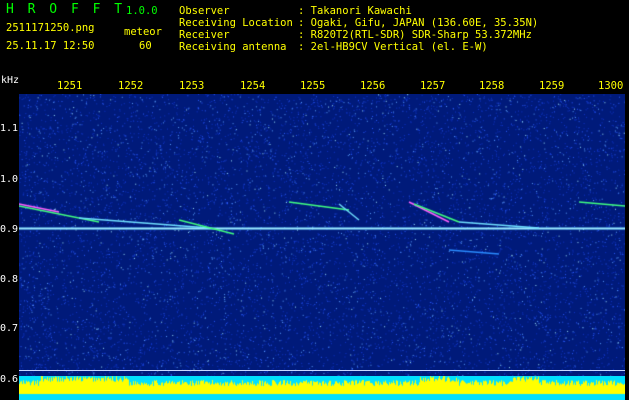 The image size is (629, 400). What do you see at coordinates (50, 28) in the screenshot?
I see `file-name: 2511171250.png` at bounding box center [50, 28].